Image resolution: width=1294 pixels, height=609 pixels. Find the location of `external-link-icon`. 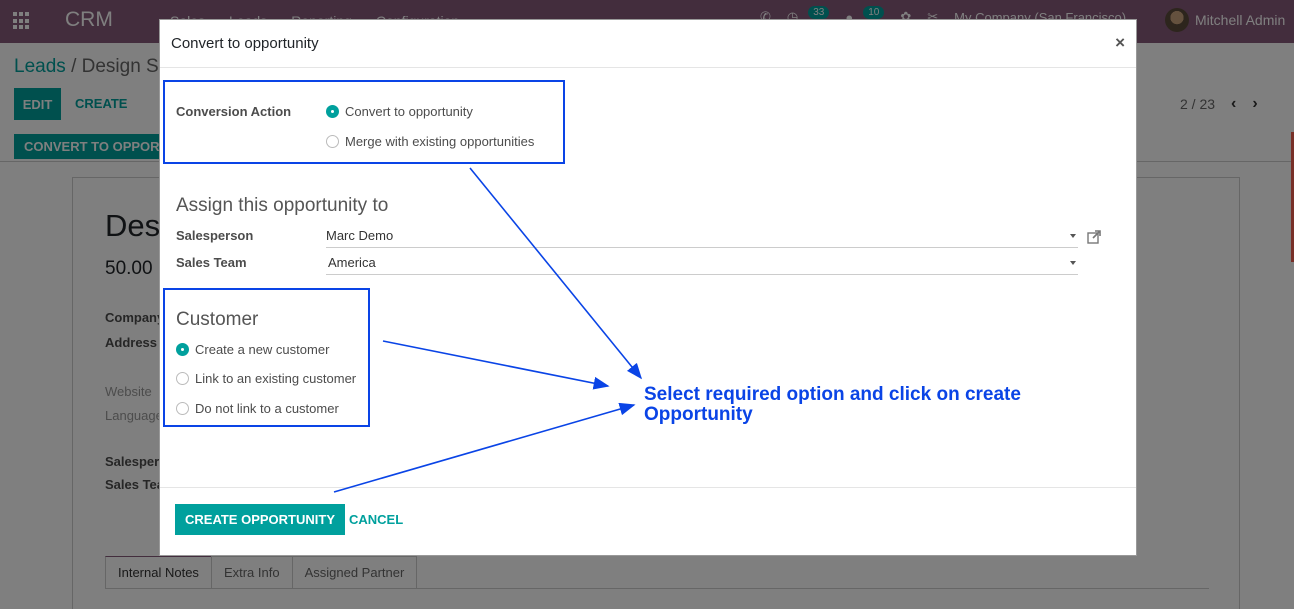

external-link-icon is located at coordinates (1094, 237).